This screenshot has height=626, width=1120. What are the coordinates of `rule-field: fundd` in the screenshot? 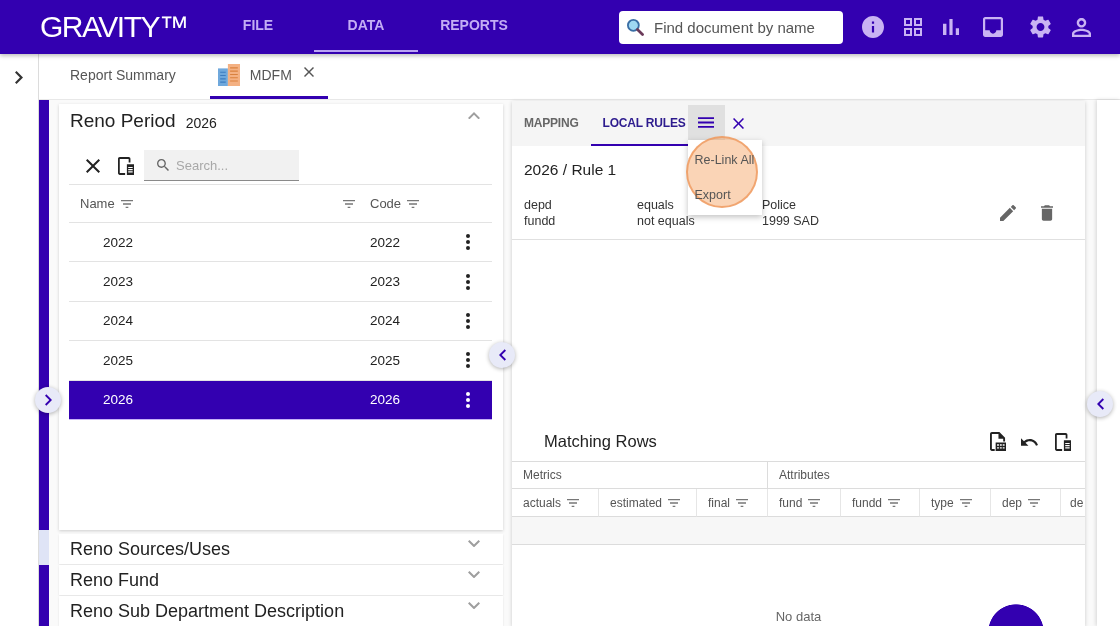 It's located at (580, 221).